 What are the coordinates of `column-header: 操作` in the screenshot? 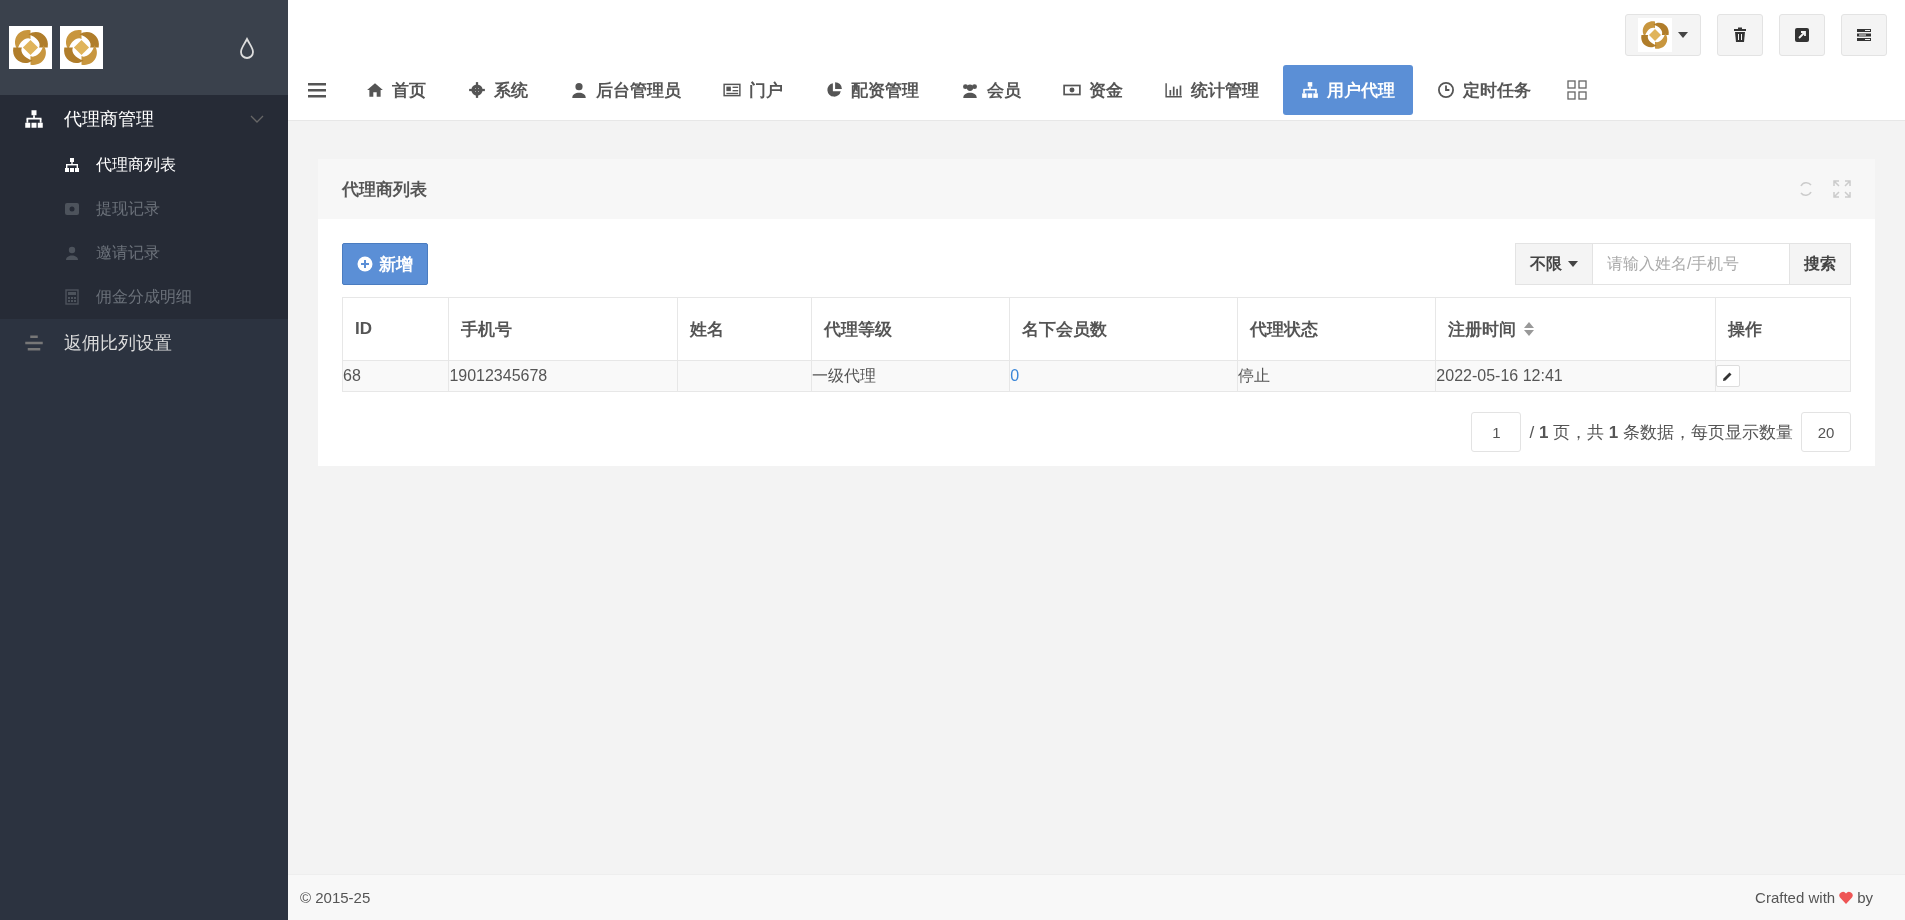 It's located at (1744, 329).